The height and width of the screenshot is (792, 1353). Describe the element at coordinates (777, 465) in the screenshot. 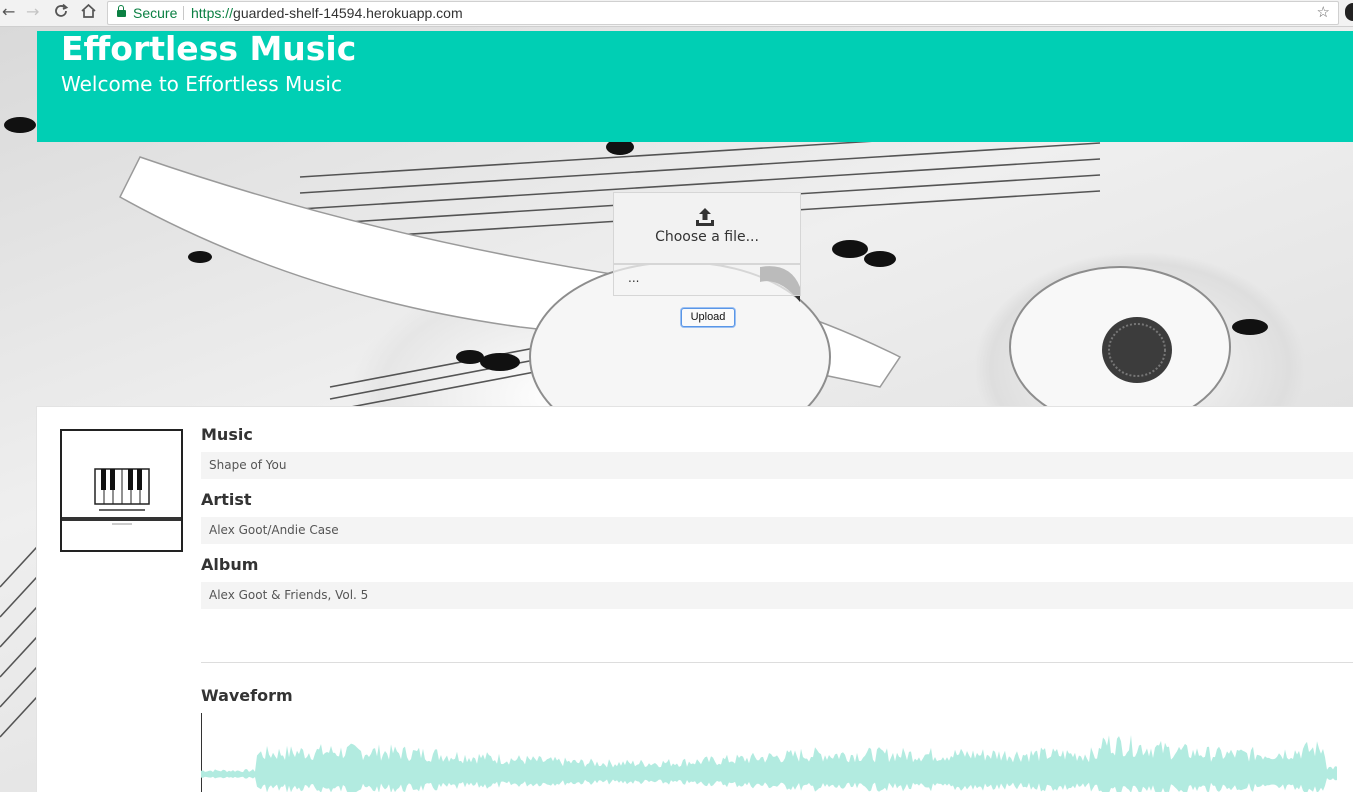

I see `music-field: Shape of You` at that location.